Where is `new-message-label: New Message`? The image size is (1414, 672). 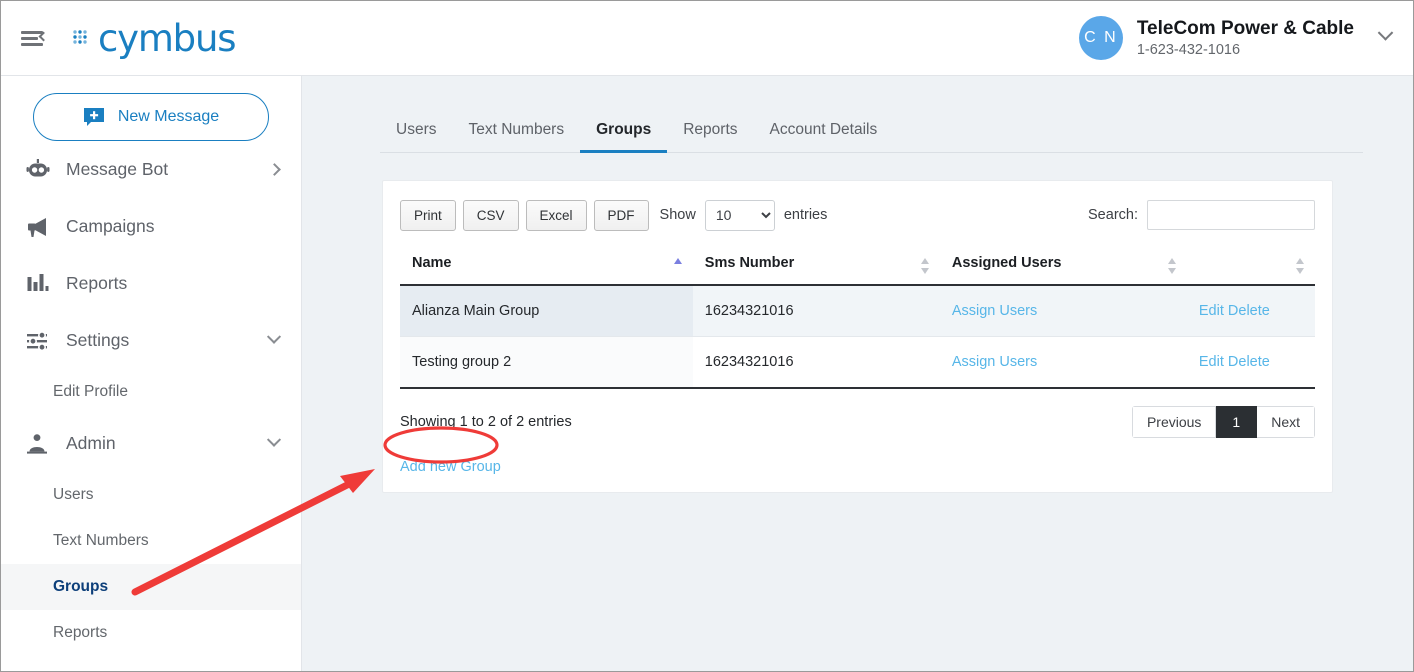 new-message-label: New Message is located at coordinates (168, 116).